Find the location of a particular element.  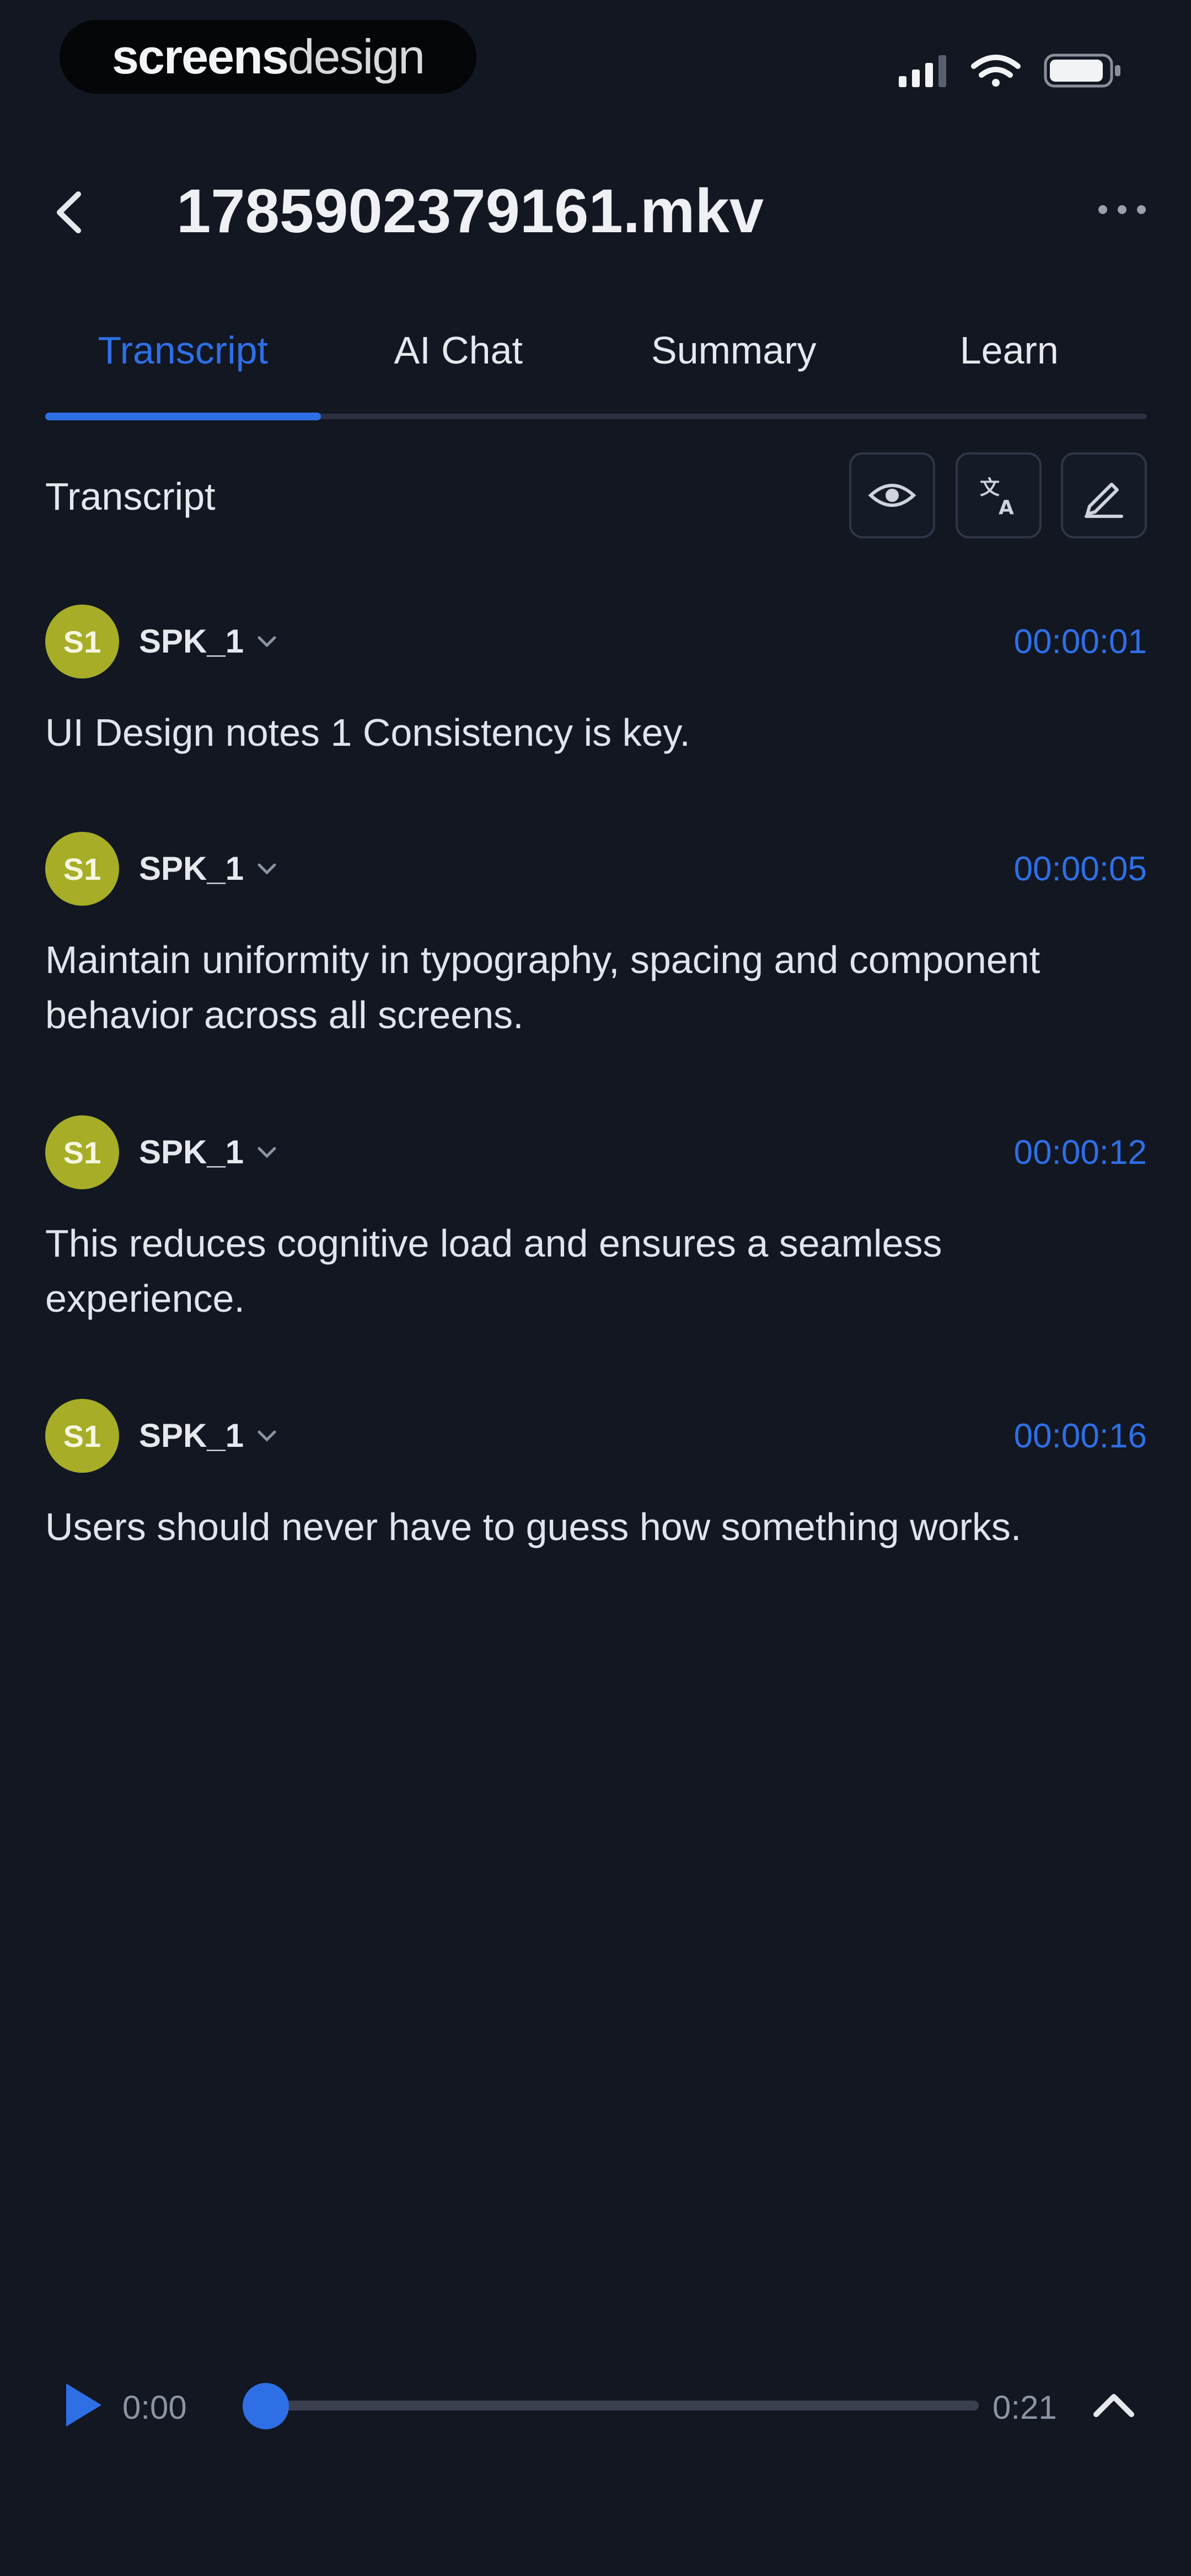

tab-bar: Transcript AI Chat Summary Learn is located at coordinates (596, 364).